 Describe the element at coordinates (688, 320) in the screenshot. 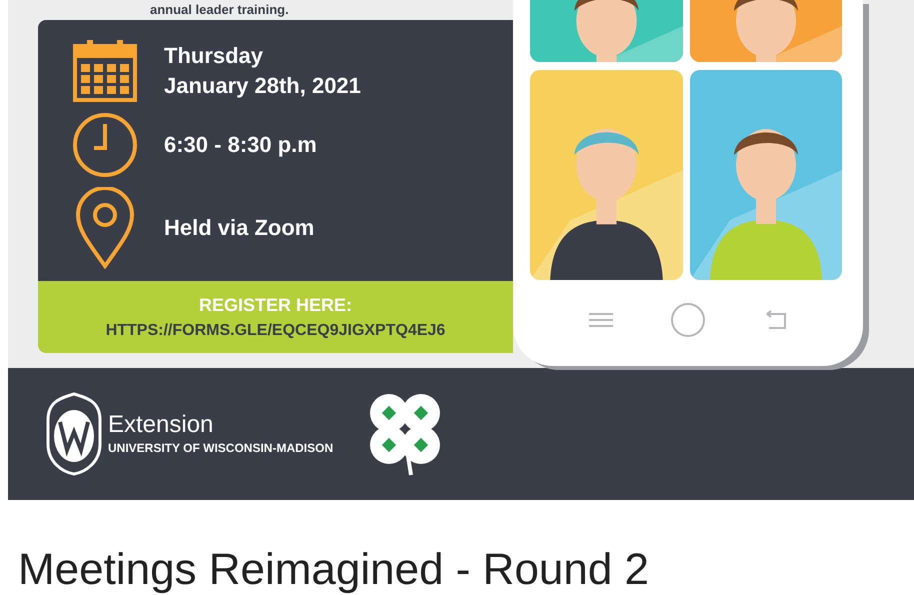

I see `home-icon` at that location.